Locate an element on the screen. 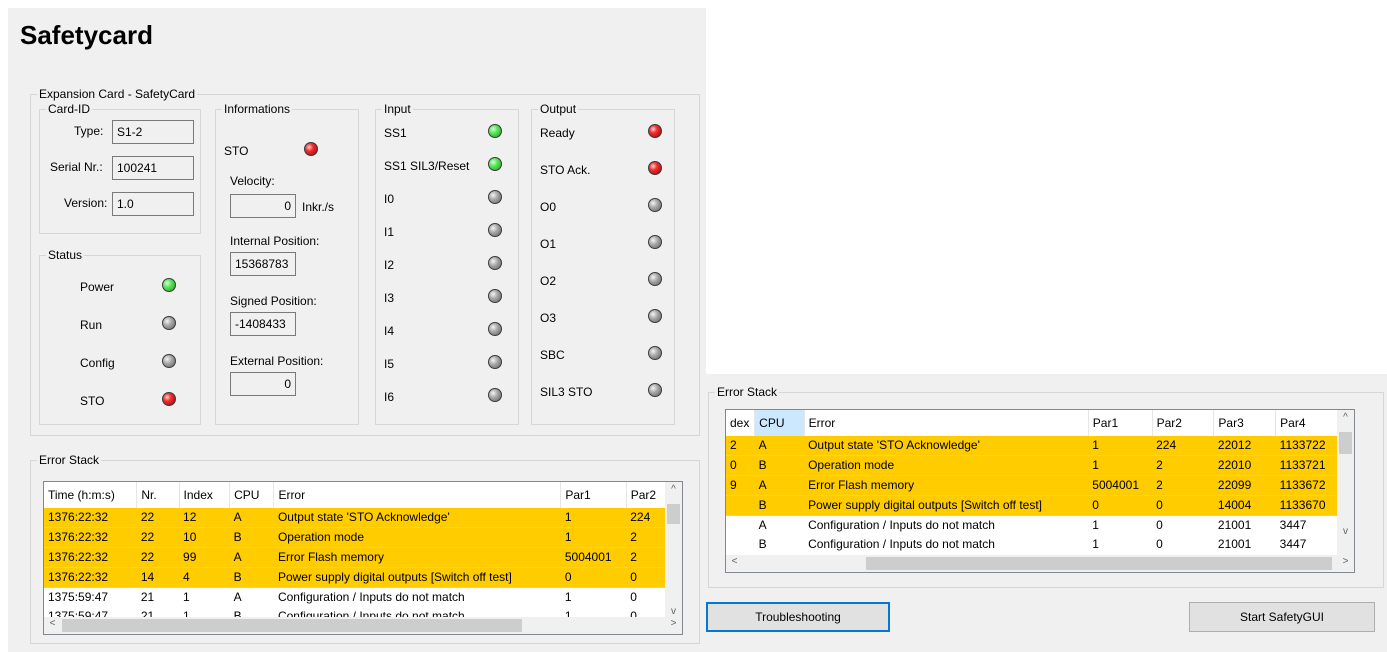 The image size is (1387, 652). column-header: Index is located at coordinates (205, 495).